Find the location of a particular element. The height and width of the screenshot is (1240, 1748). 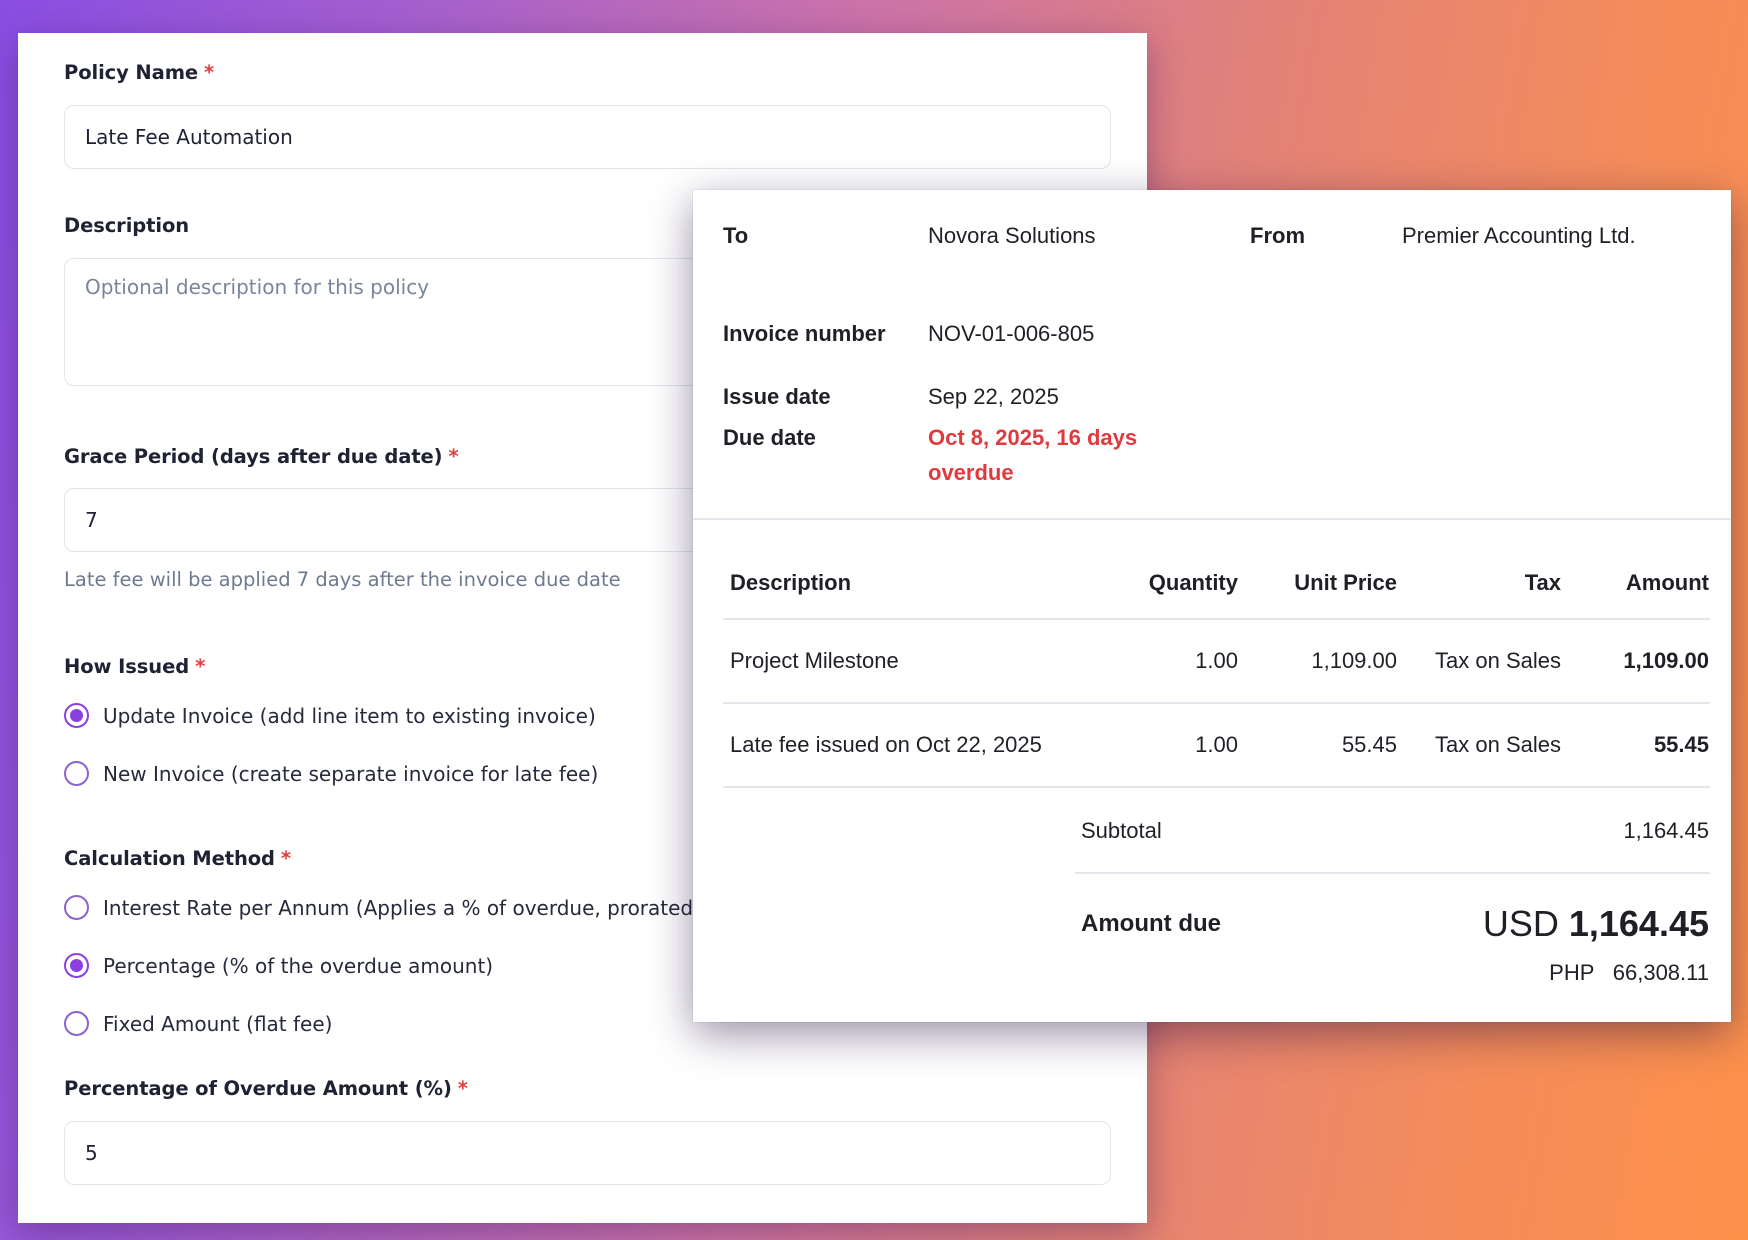

header-divider is located at coordinates (1212, 519).